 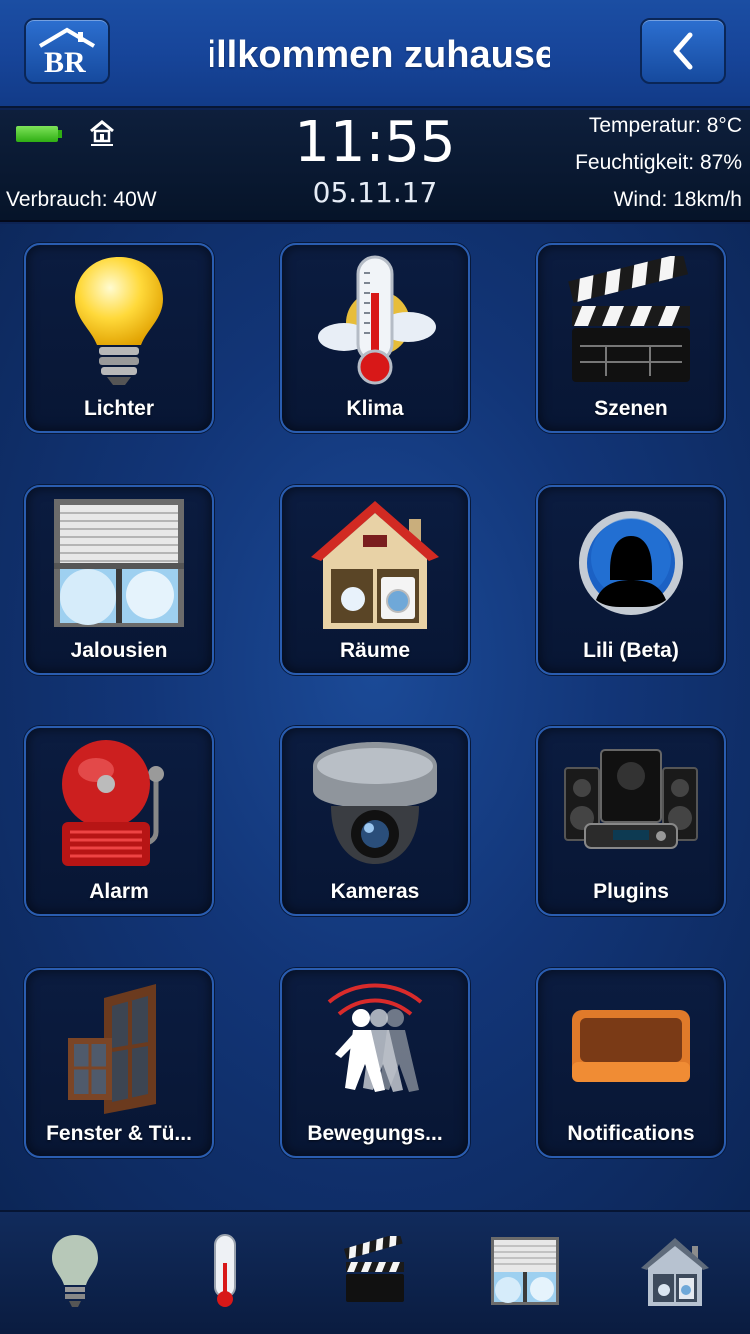 I want to click on page-title: Willkommen zuhause Willkommen zuhause, so click(x=380, y=55).